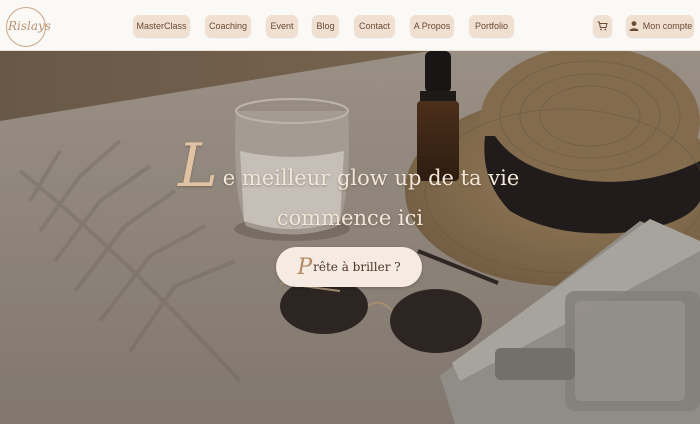 This screenshot has height=424, width=700. I want to click on account-button: Mon compte, so click(660, 26).